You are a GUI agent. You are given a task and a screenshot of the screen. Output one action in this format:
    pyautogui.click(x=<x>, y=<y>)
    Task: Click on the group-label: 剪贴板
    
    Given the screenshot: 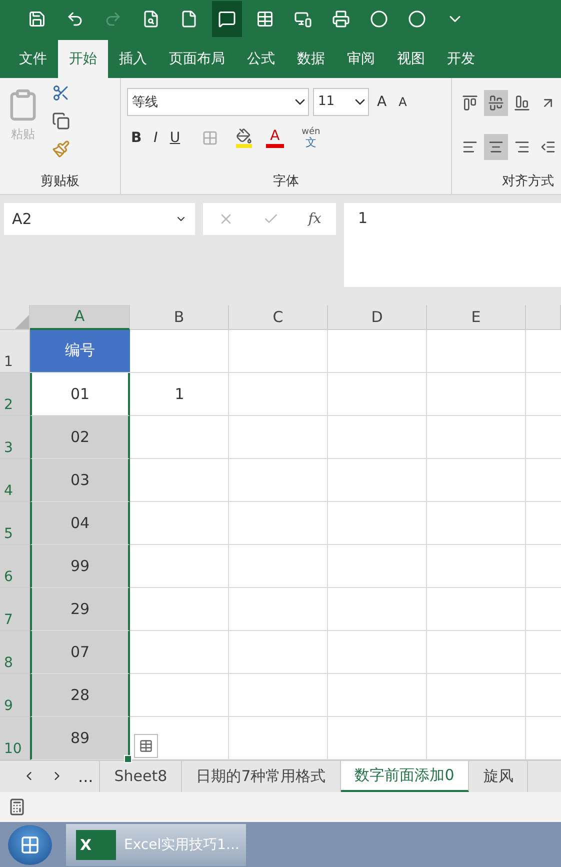 What is the action you would take?
    pyautogui.click(x=60, y=182)
    